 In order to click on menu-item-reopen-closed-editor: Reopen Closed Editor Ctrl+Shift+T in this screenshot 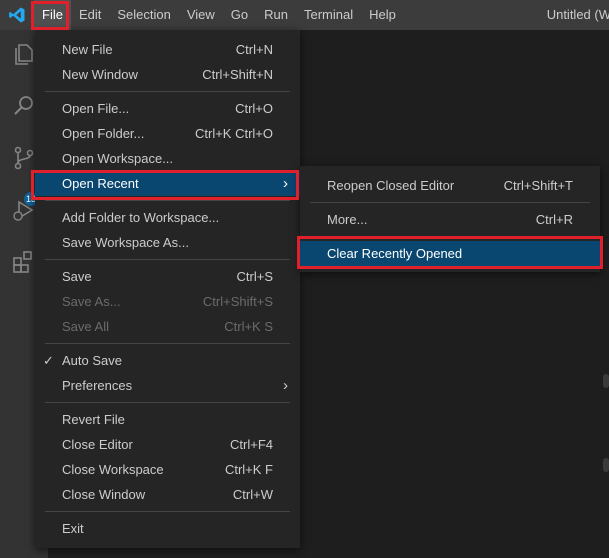, I will do `click(450, 185)`.